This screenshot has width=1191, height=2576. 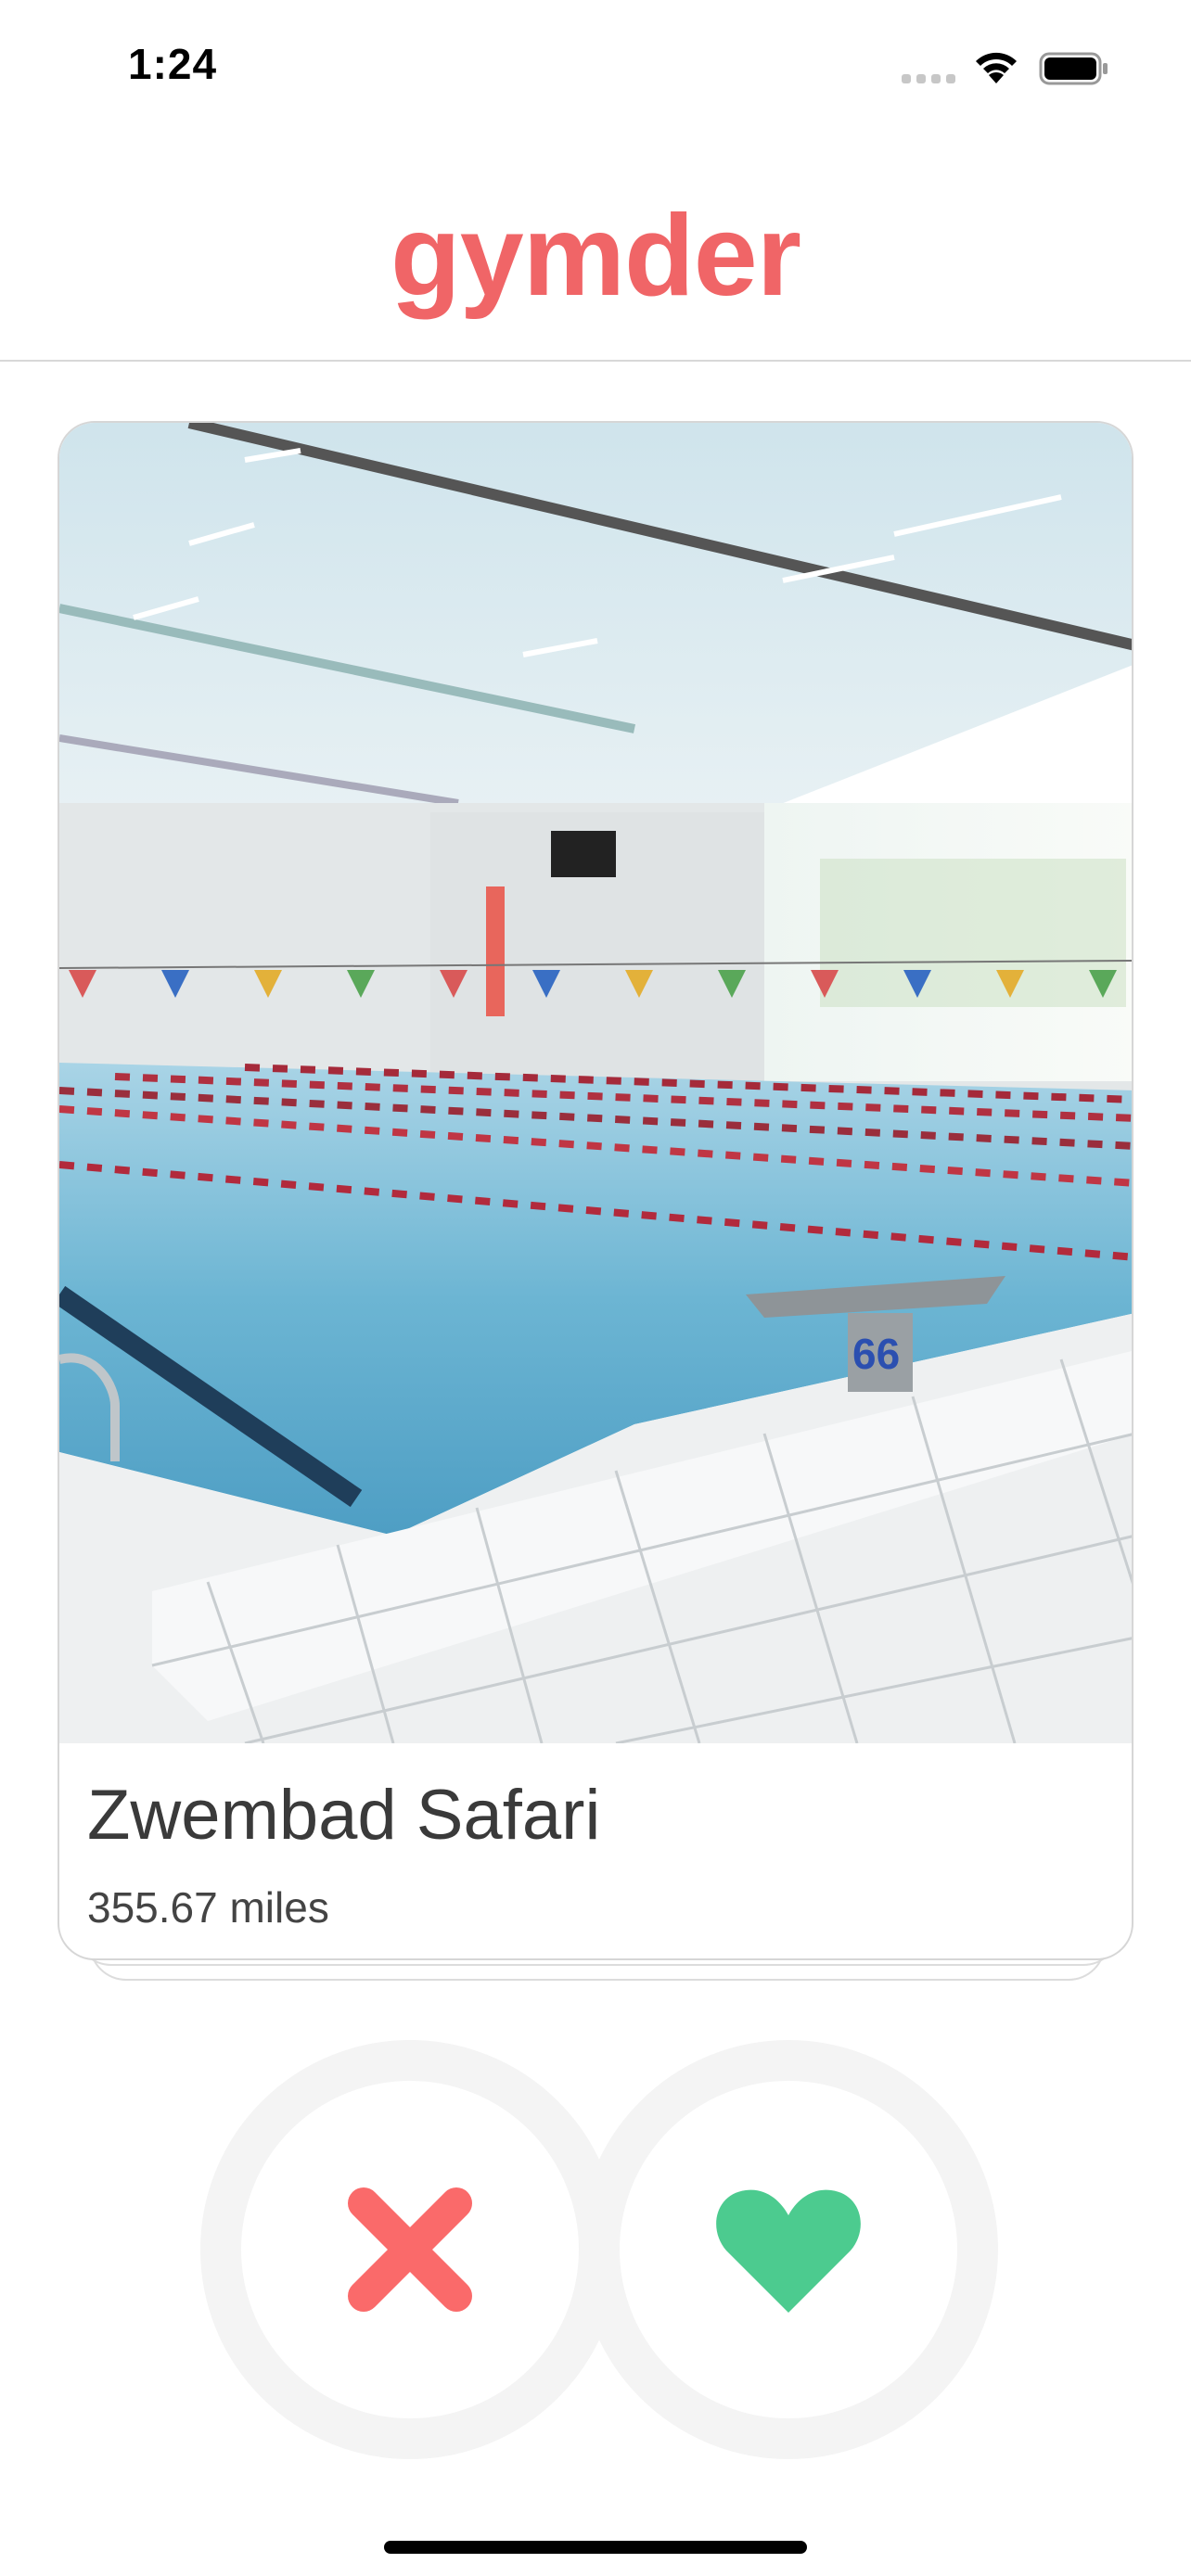 I want to click on heart-icon, so click(x=788, y=2251).